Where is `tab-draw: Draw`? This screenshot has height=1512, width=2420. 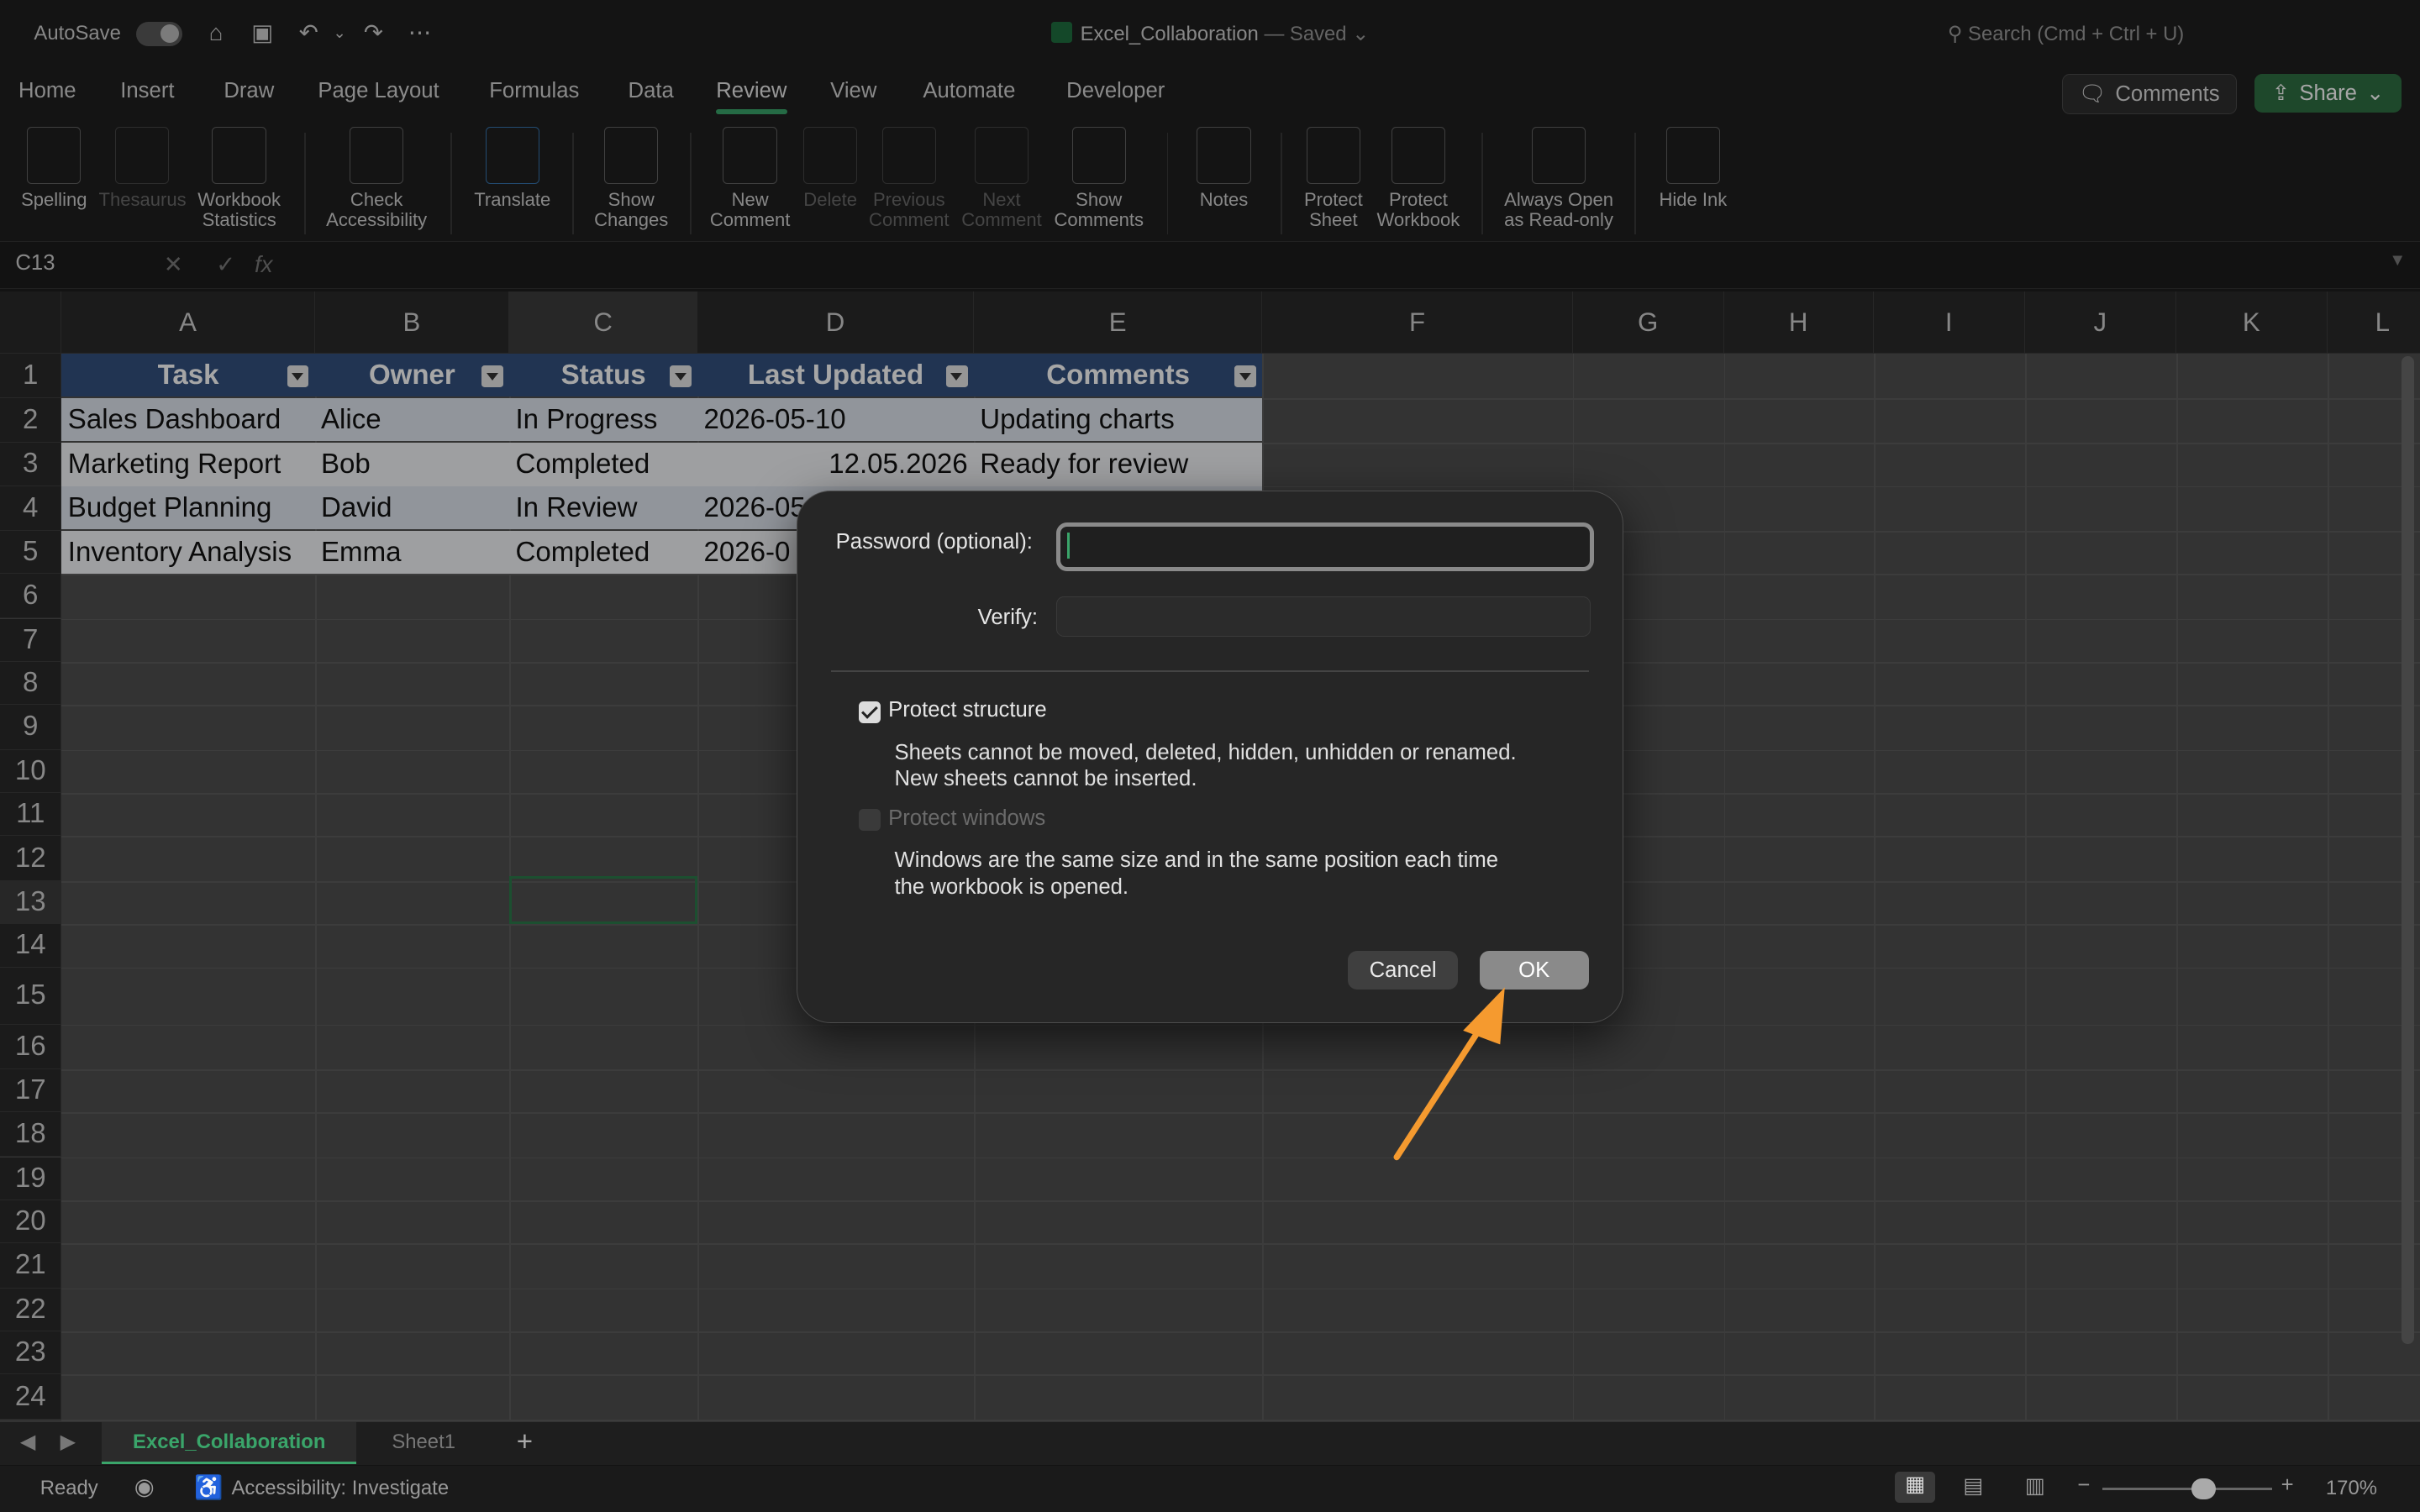
tab-draw: Draw is located at coordinates (249, 91).